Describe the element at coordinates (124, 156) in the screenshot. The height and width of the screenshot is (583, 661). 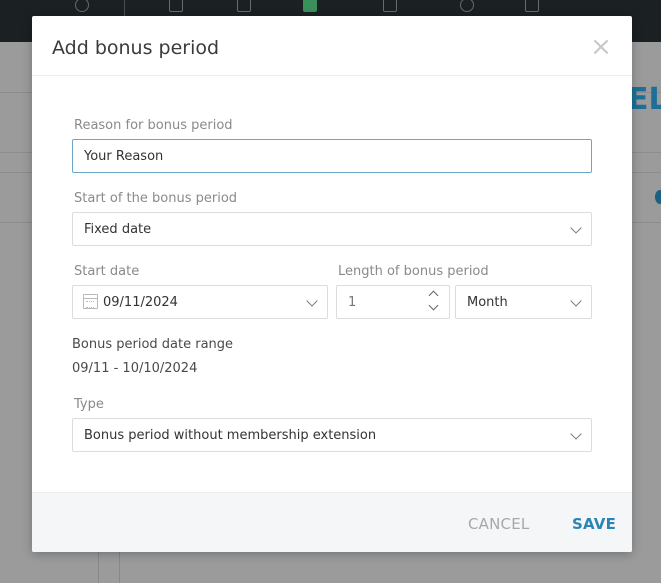
I see `reason-input-value: Your Reason` at that location.